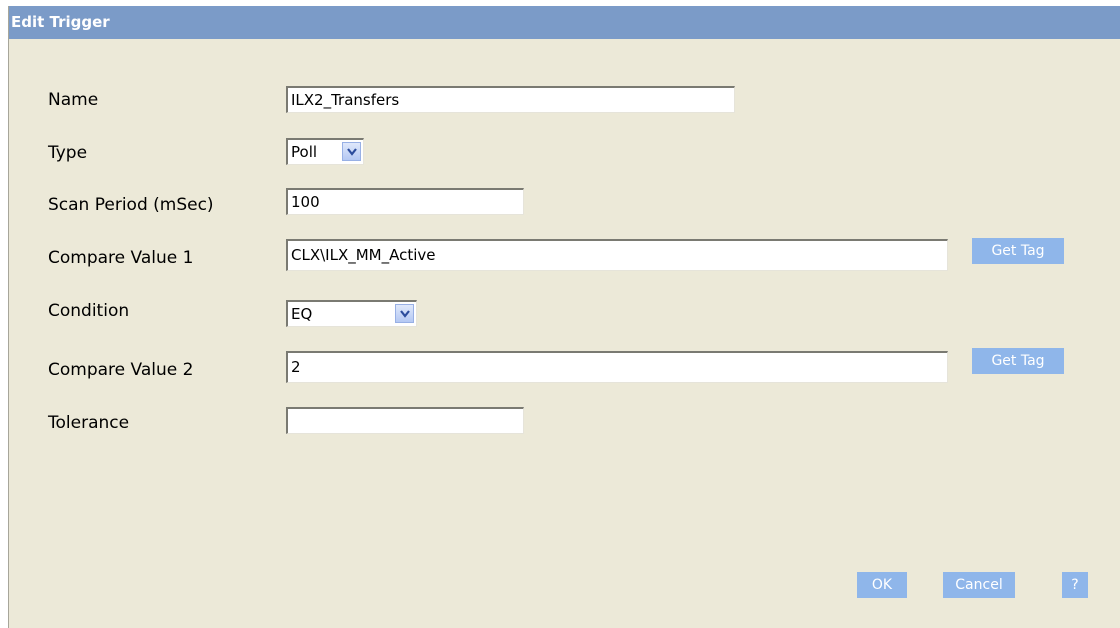  I want to click on ok-button: OK, so click(882, 585).